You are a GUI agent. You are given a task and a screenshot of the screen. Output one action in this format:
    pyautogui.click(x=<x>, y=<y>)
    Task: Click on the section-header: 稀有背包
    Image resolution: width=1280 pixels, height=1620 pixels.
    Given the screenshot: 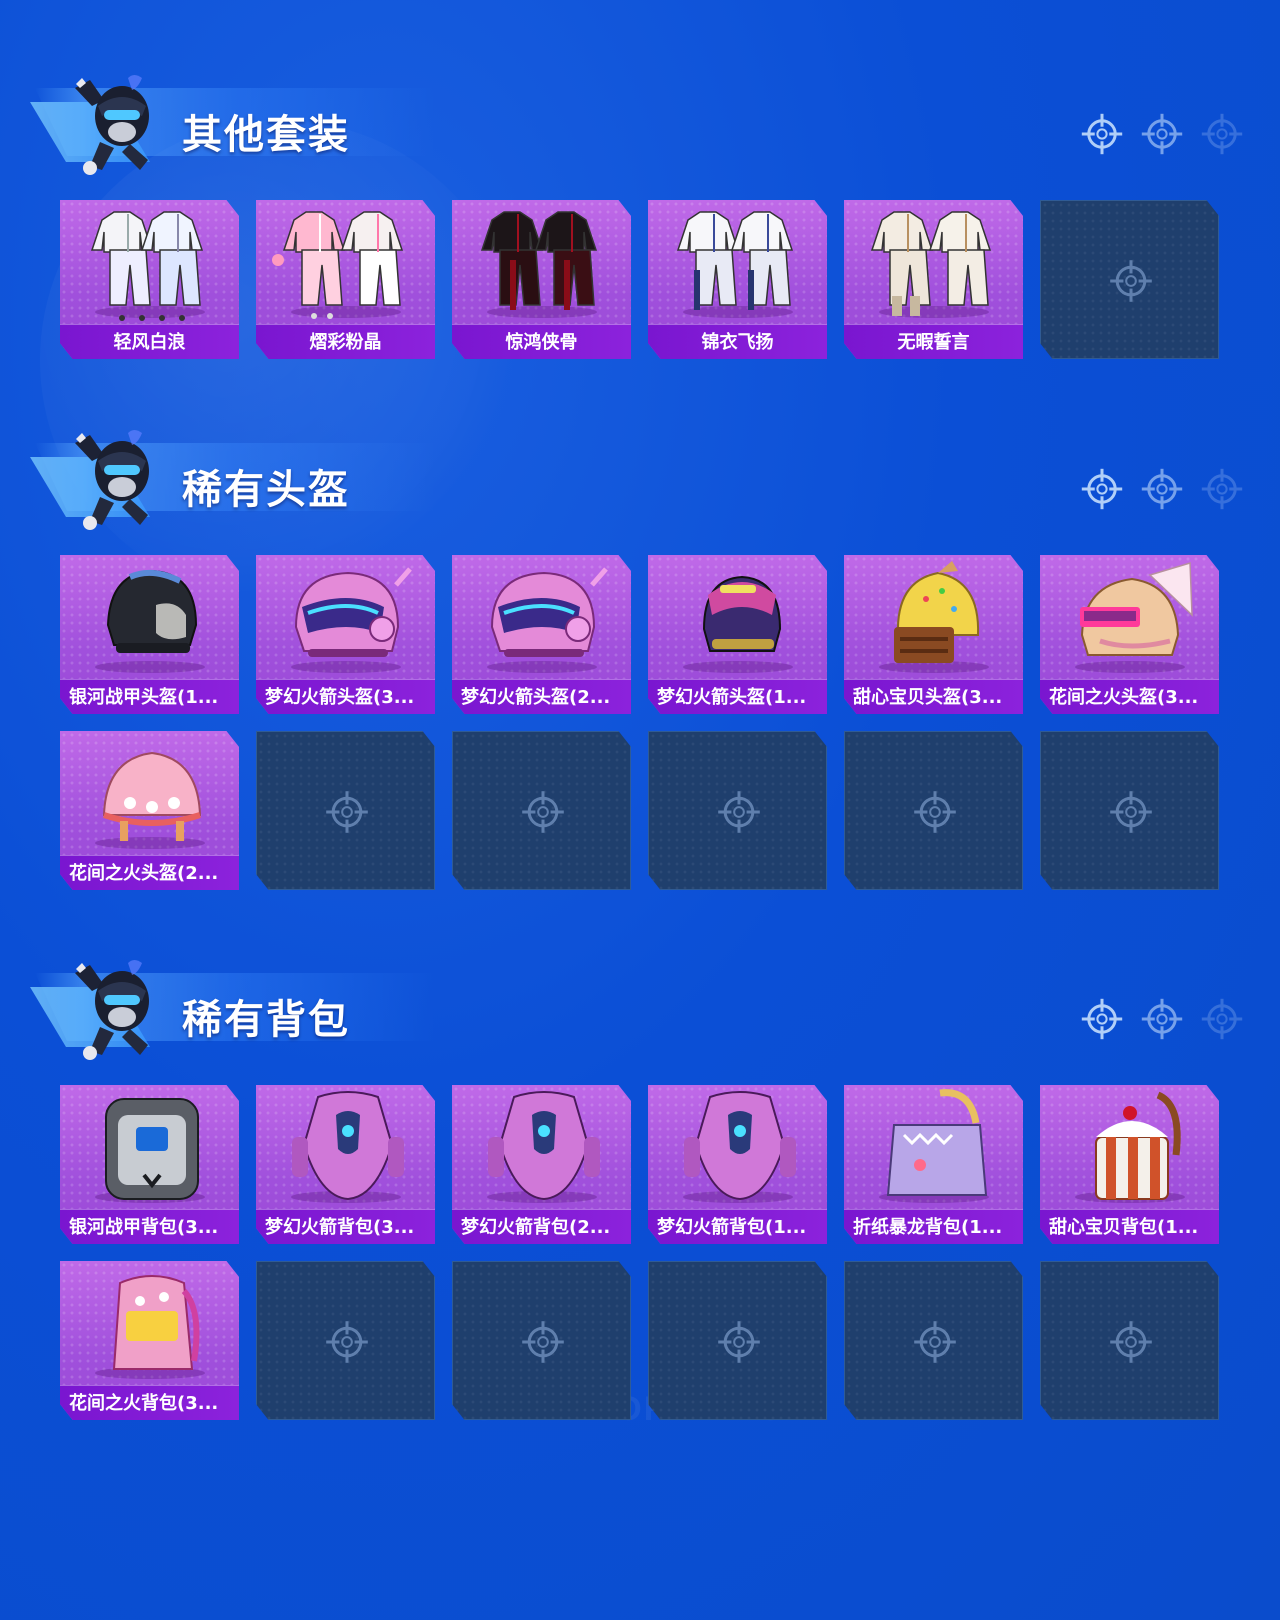 What is the action you would take?
    pyautogui.click(x=640, y=997)
    